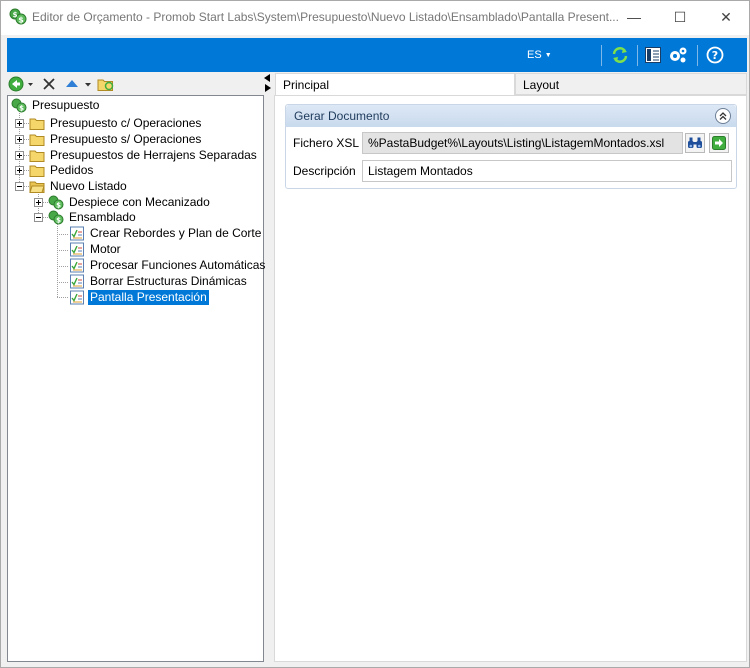 The image size is (750, 668). I want to click on folder-refresh-button, so click(106, 84).